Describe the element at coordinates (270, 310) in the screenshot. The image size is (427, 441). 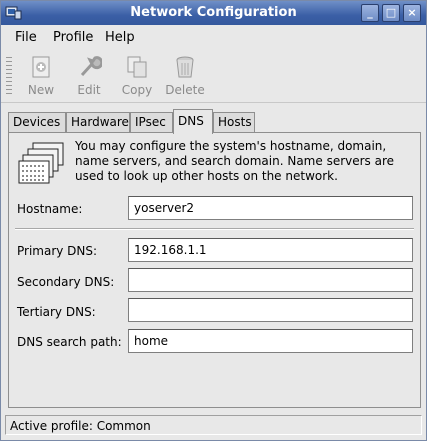
I see `tertiary-dns-field` at that location.